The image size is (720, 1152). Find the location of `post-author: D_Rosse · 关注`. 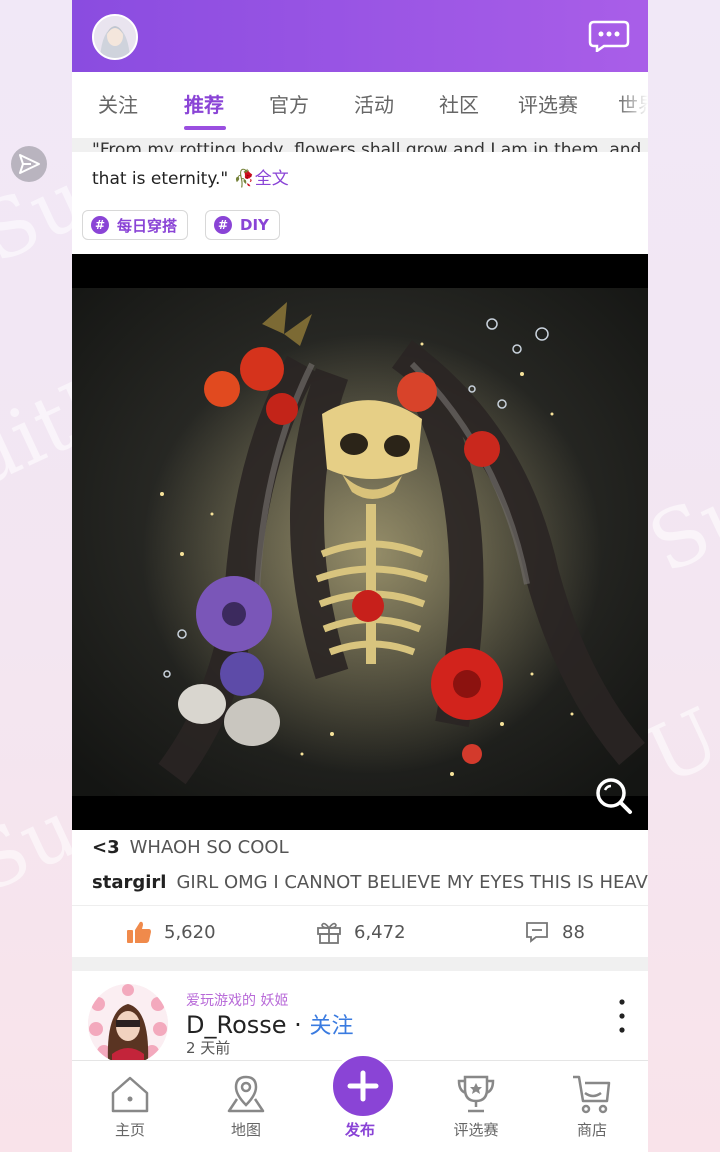

post-author: D_Rosse · 关注 is located at coordinates (269, 1024).